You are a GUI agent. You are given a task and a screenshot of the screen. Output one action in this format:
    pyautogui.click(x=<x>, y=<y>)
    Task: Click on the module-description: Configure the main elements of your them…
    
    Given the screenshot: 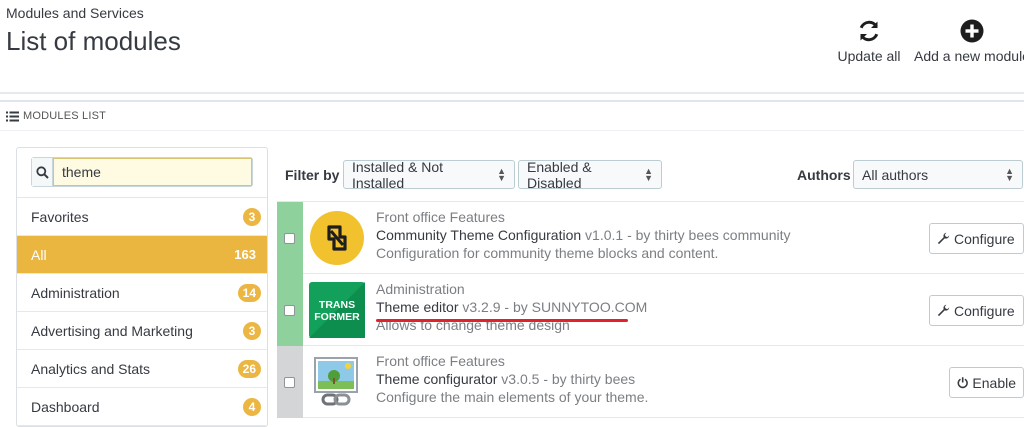 What is the action you would take?
    pyautogui.click(x=512, y=397)
    